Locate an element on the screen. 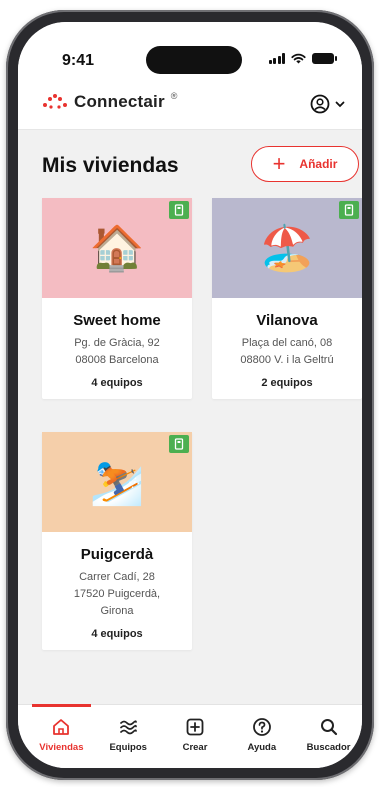 The width and height of the screenshot is (379, 787). bottom-navigation: Viviendas Equipos Crear Ayuda Buscador is located at coordinates (190, 736).